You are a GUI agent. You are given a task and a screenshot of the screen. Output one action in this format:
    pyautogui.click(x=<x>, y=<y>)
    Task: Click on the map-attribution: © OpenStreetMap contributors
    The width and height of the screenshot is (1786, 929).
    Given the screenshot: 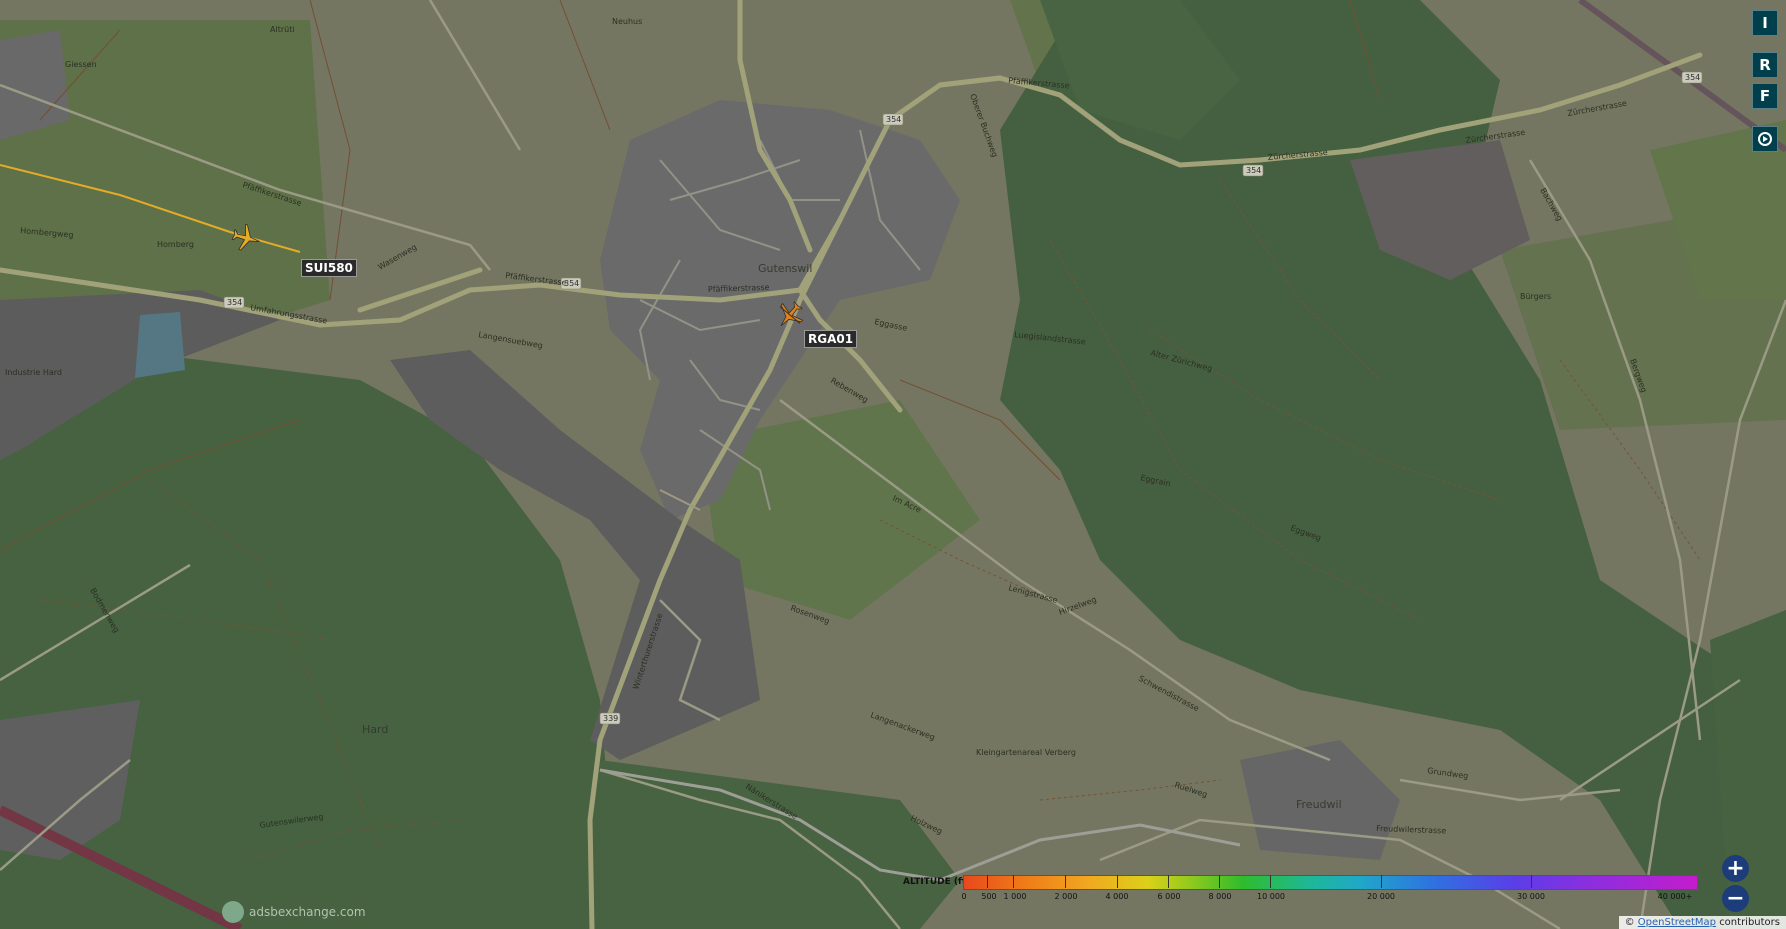 What is the action you would take?
    pyautogui.click(x=1702, y=922)
    